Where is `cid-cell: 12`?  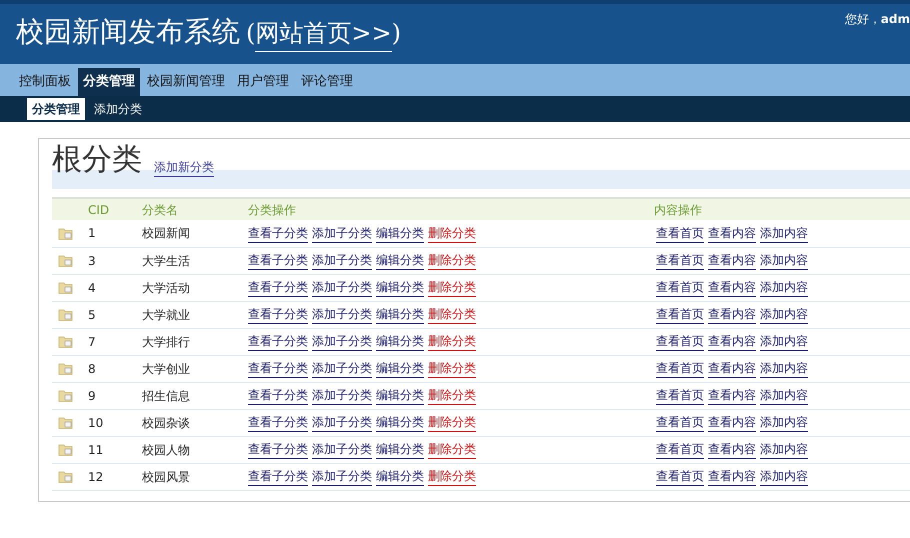
cid-cell: 12 is located at coordinates (115, 476).